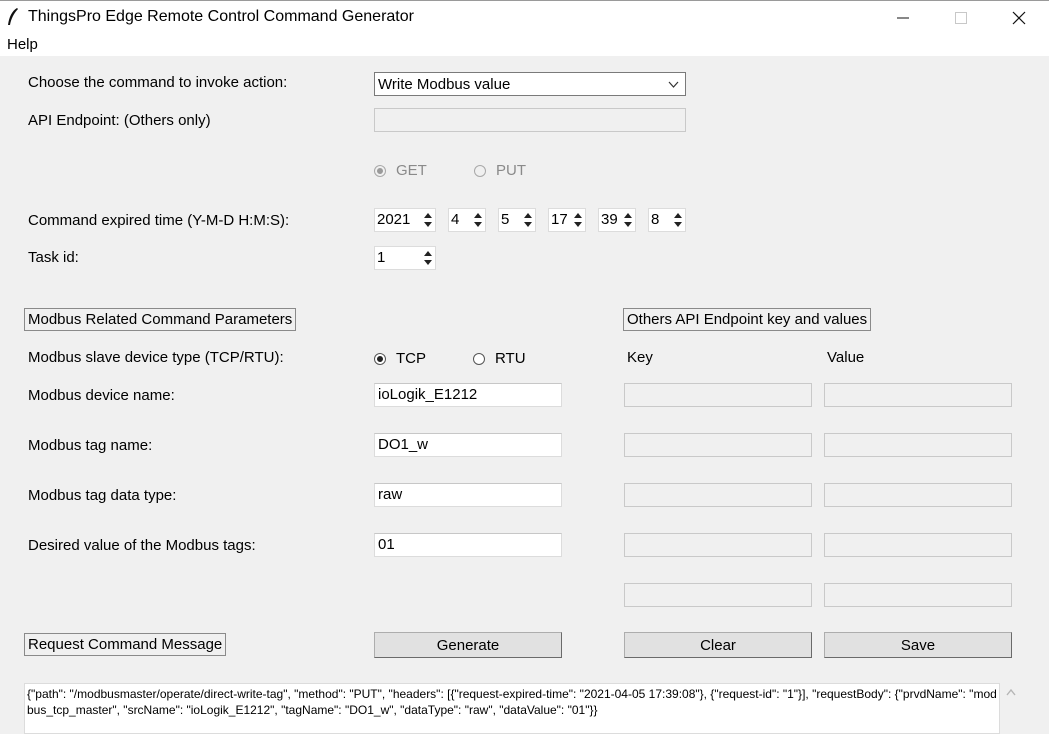  I want to click on close-button, so click(1019, 17).